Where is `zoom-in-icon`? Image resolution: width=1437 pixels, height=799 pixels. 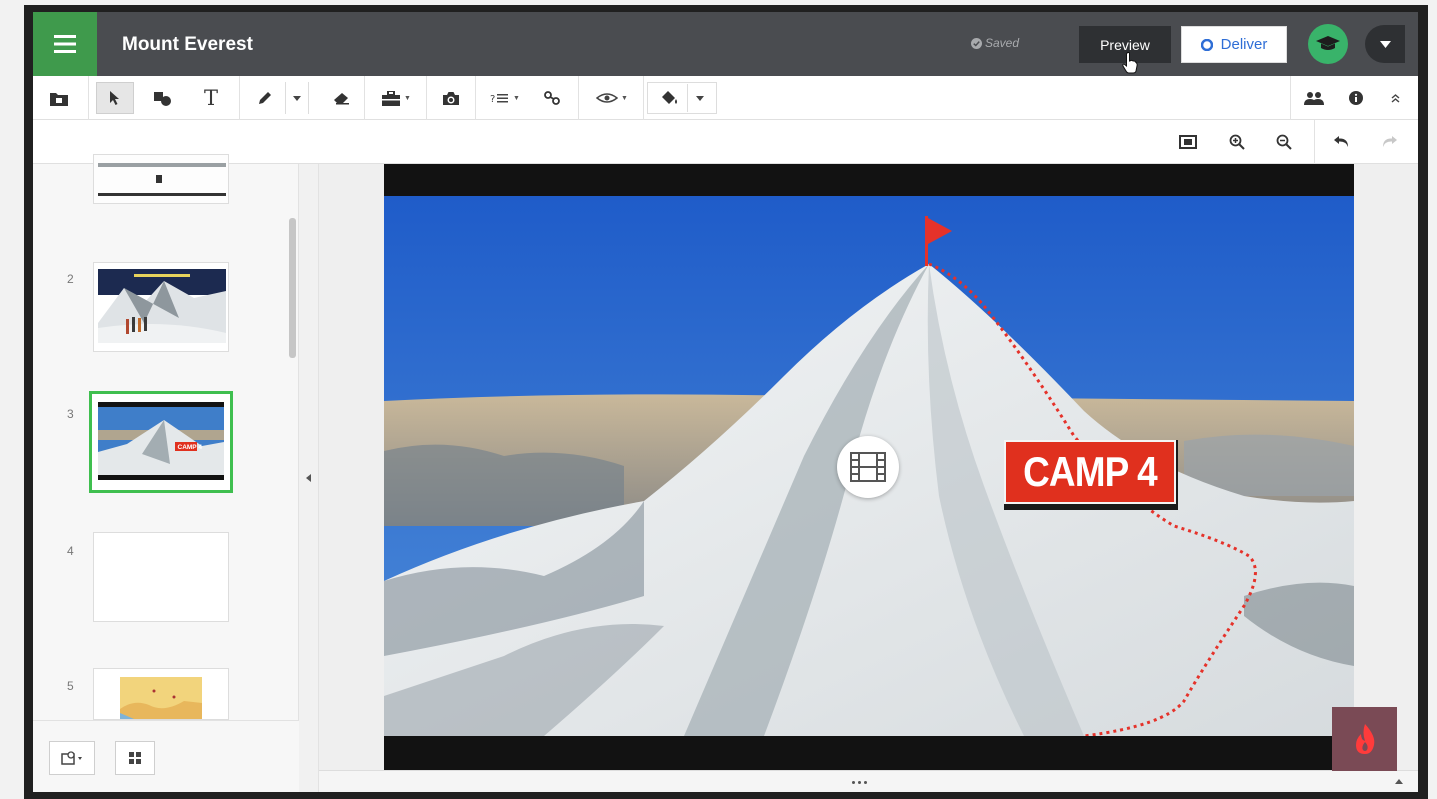
zoom-in-icon is located at coordinates (1237, 142).